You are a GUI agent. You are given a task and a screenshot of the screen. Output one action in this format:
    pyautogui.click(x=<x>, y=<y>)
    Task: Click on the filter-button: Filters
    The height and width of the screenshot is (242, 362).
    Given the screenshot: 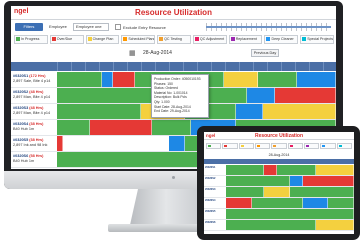 What is the action you would take?
    pyautogui.click(x=29, y=27)
    